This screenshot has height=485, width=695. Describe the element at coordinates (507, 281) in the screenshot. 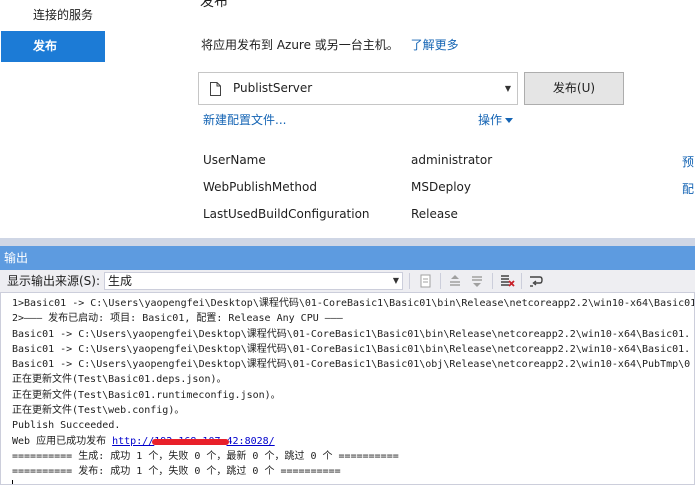

I see `clear-all-icon` at that location.